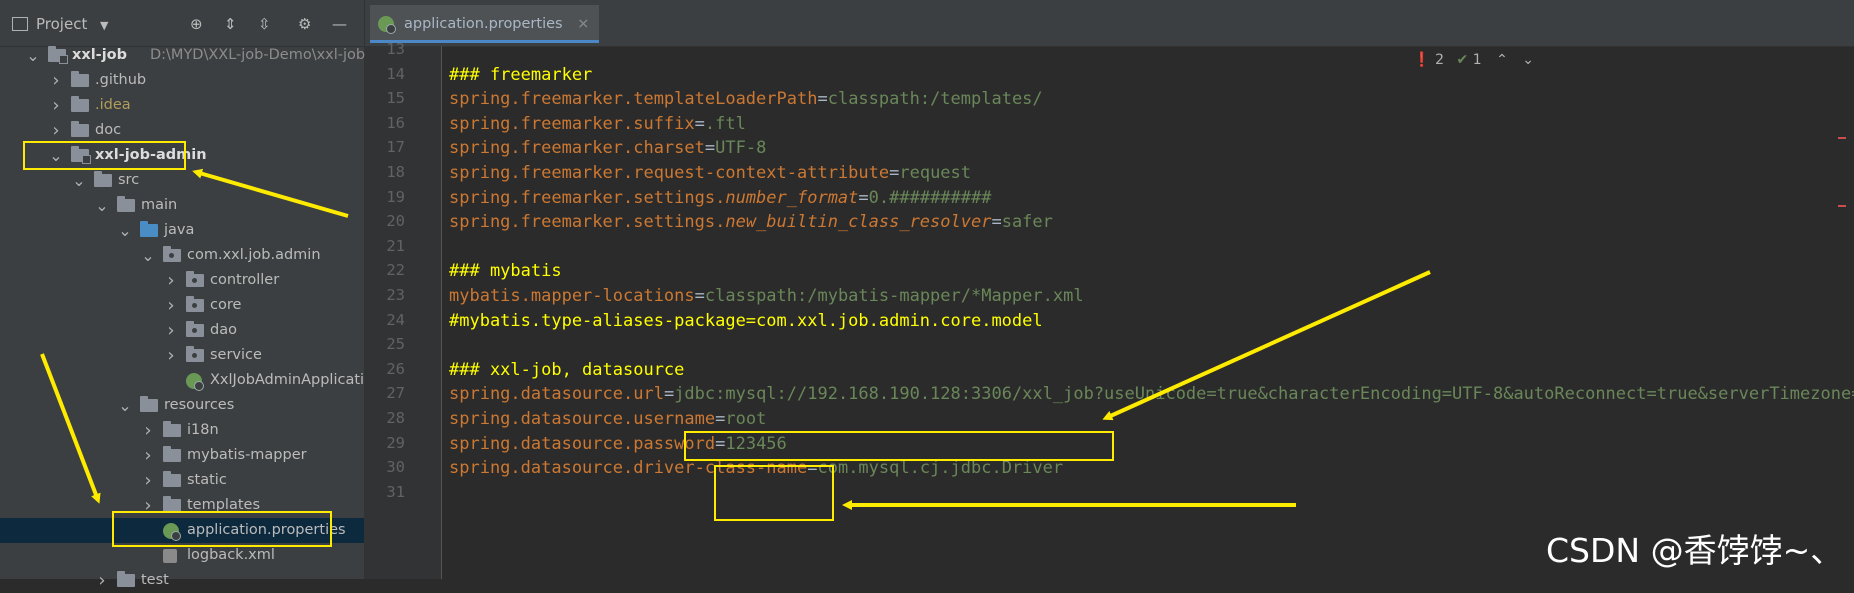  I want to click on tree-item-label: xxl-job, so click(100, 55).